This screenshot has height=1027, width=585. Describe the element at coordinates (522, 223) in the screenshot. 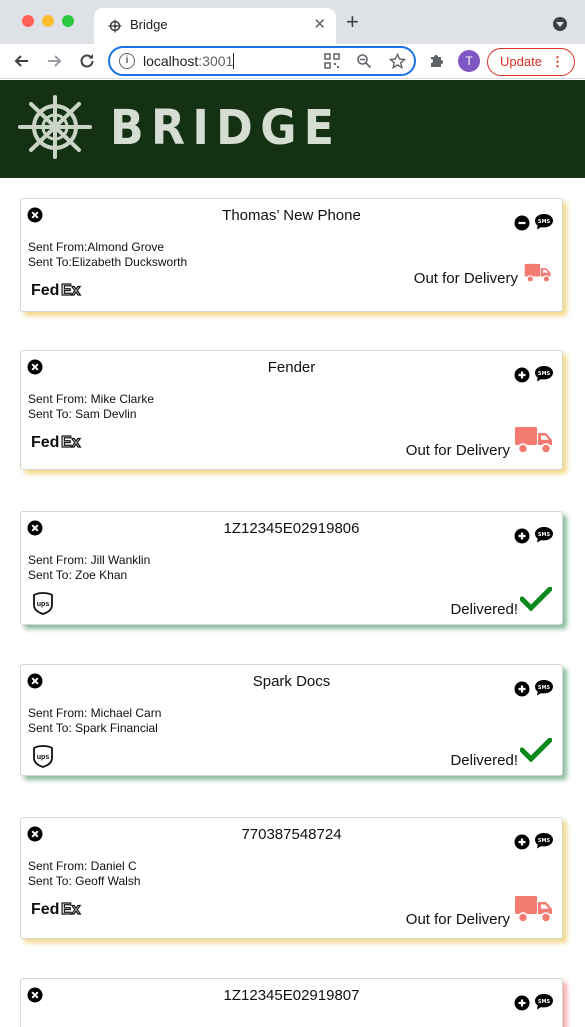

I see `collapse-minus-icon` at that location.